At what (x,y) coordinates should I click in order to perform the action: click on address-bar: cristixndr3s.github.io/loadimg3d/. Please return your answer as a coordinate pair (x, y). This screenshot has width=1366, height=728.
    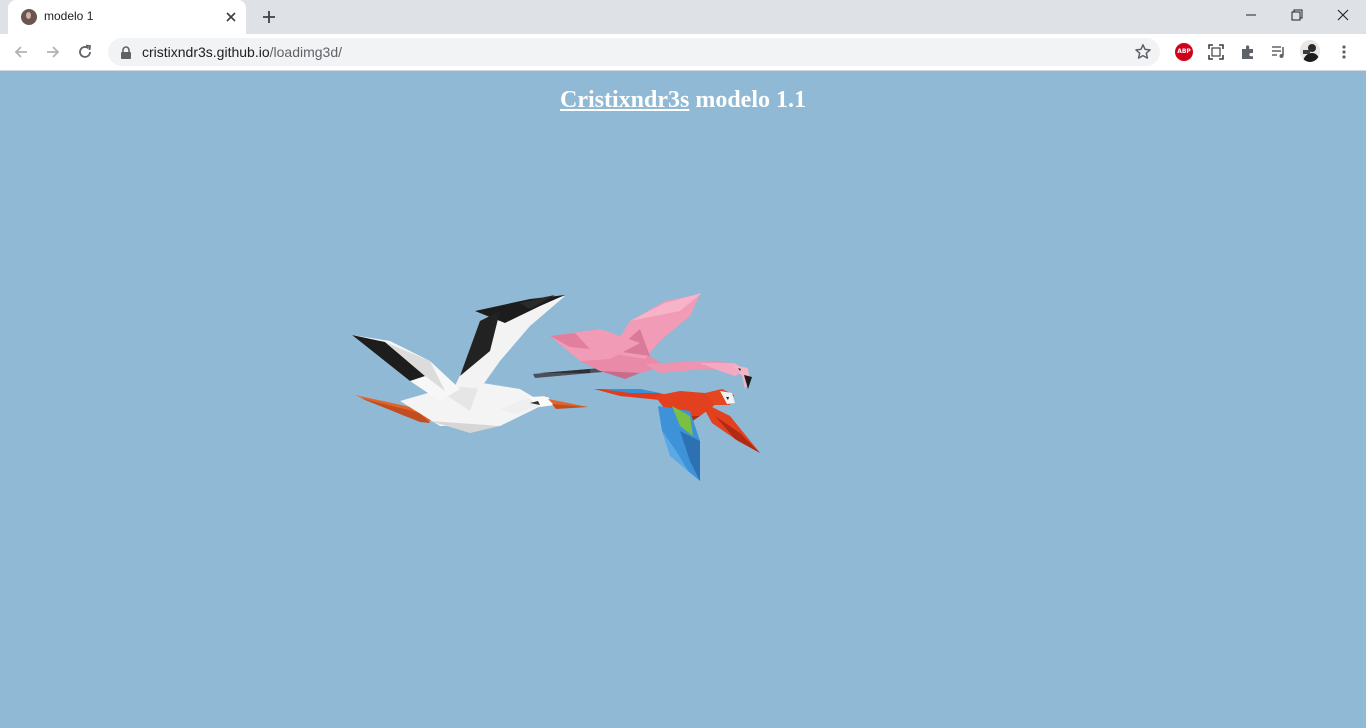
    Looking at the image, I should click on (634, 52).